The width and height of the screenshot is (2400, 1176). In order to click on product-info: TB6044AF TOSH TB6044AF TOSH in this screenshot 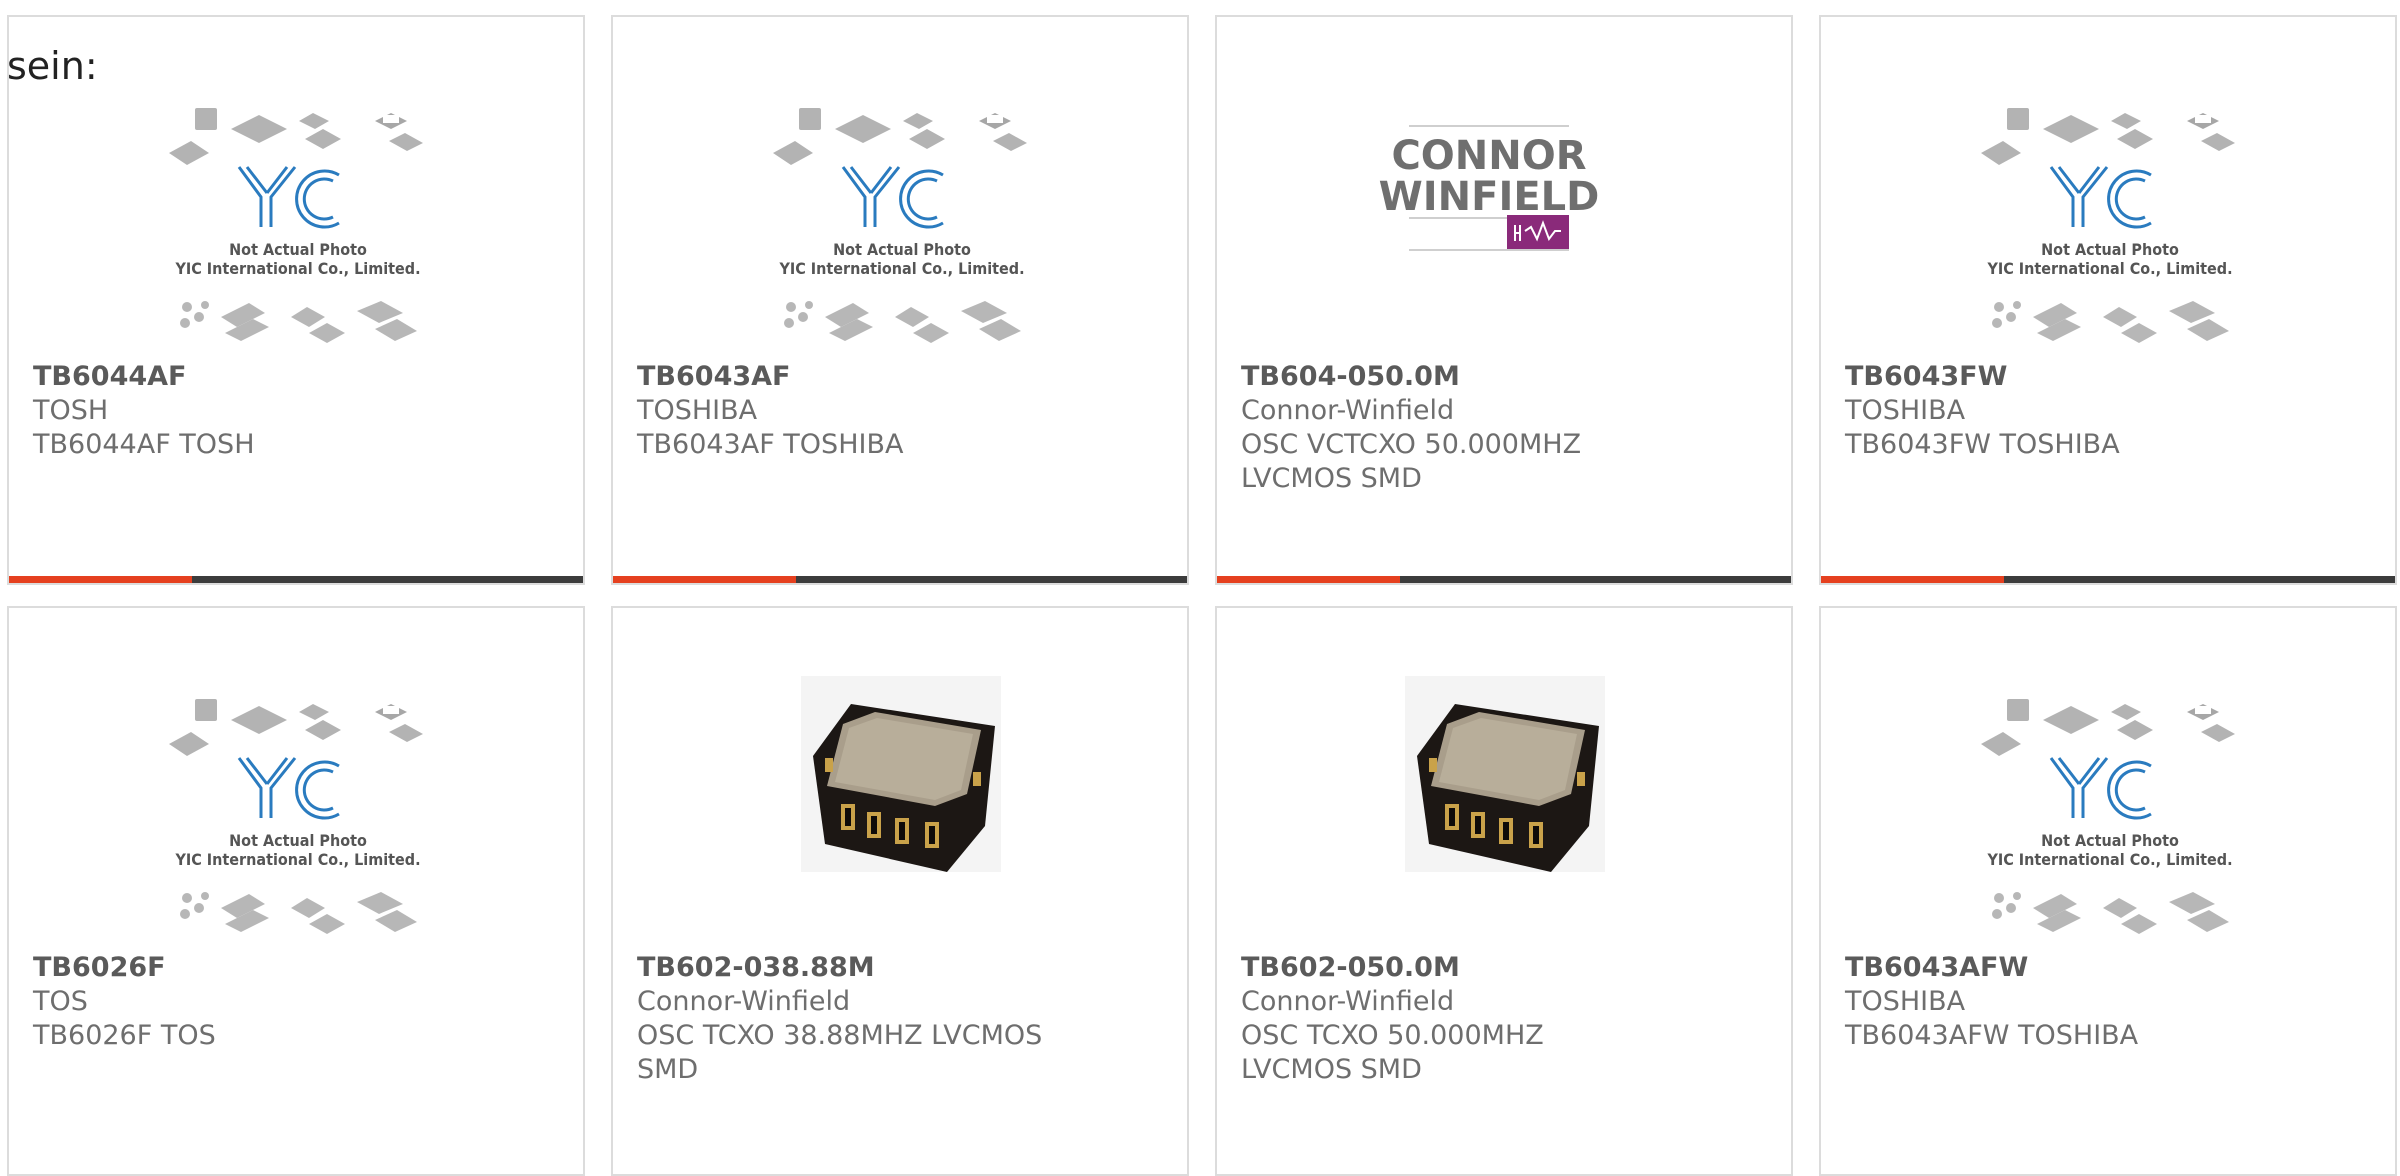, I will do `click(298, 411)`.